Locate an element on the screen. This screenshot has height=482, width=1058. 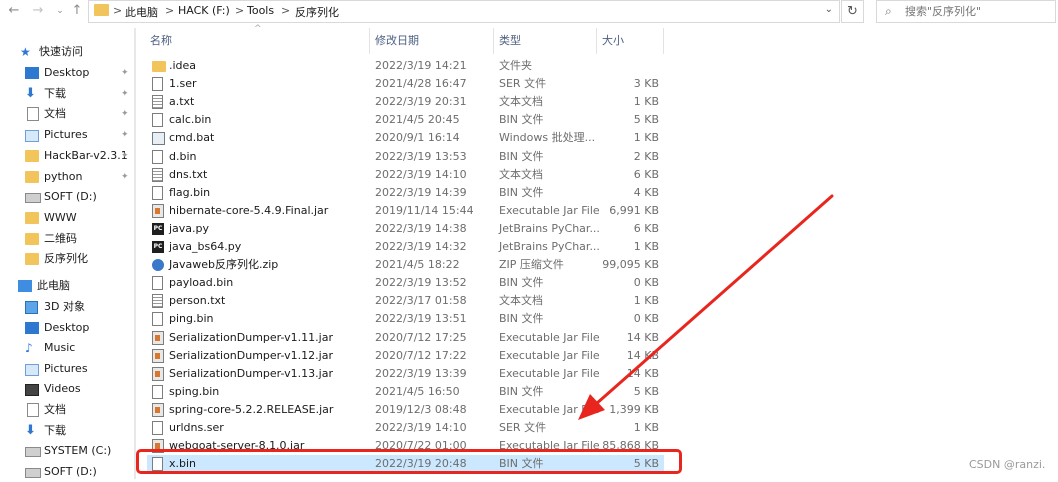
file-date: 2021/4/5 16:50 is located at coordinates (417, 391).